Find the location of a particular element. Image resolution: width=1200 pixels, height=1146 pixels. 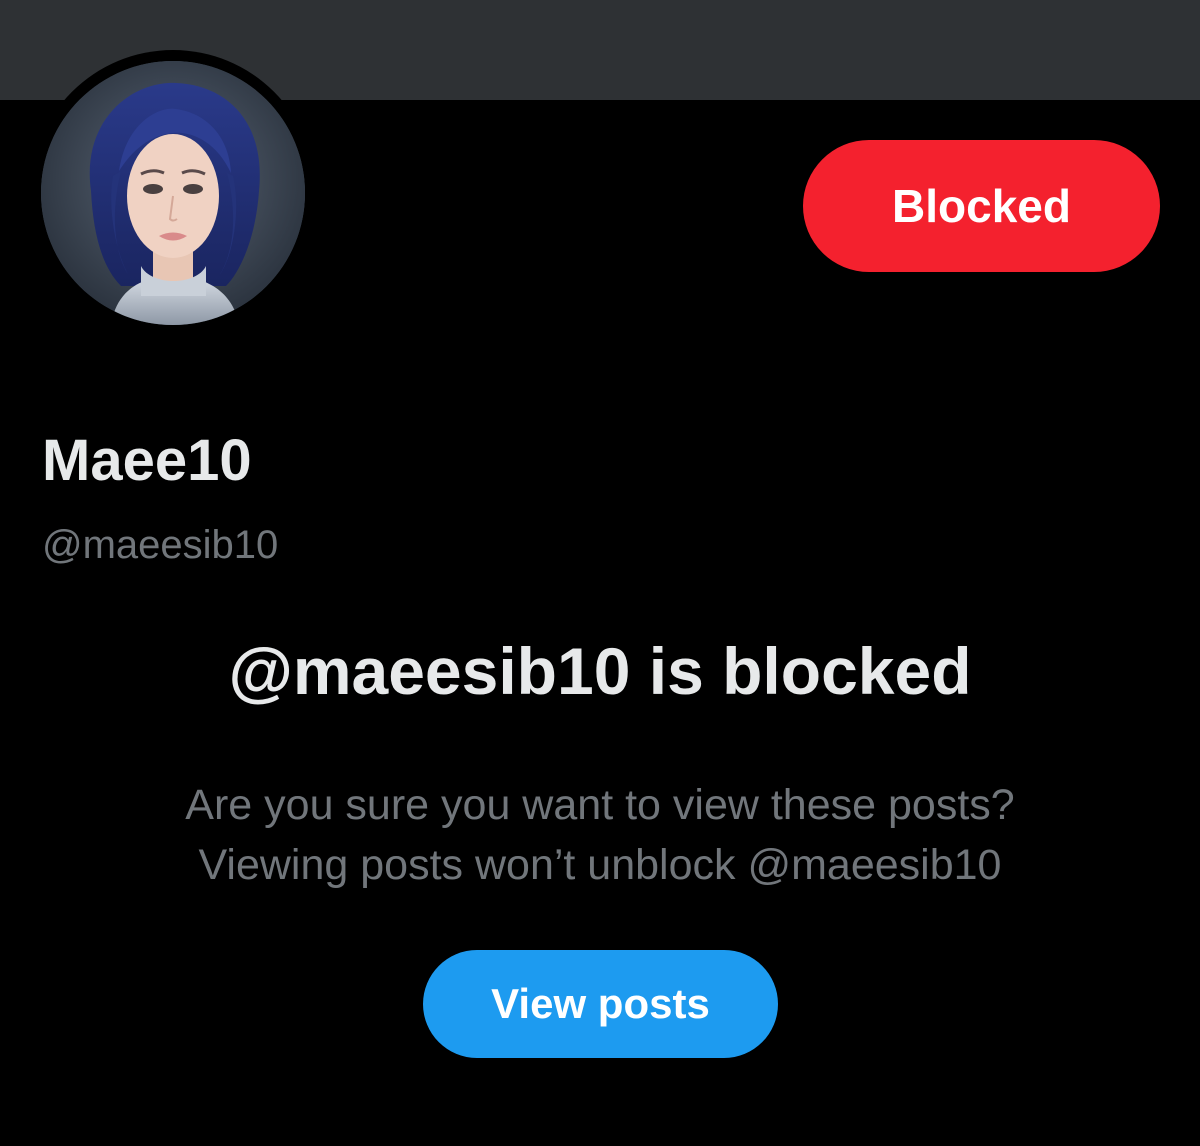

view-posts-button: View posts is located at coordinates (600, 1004).